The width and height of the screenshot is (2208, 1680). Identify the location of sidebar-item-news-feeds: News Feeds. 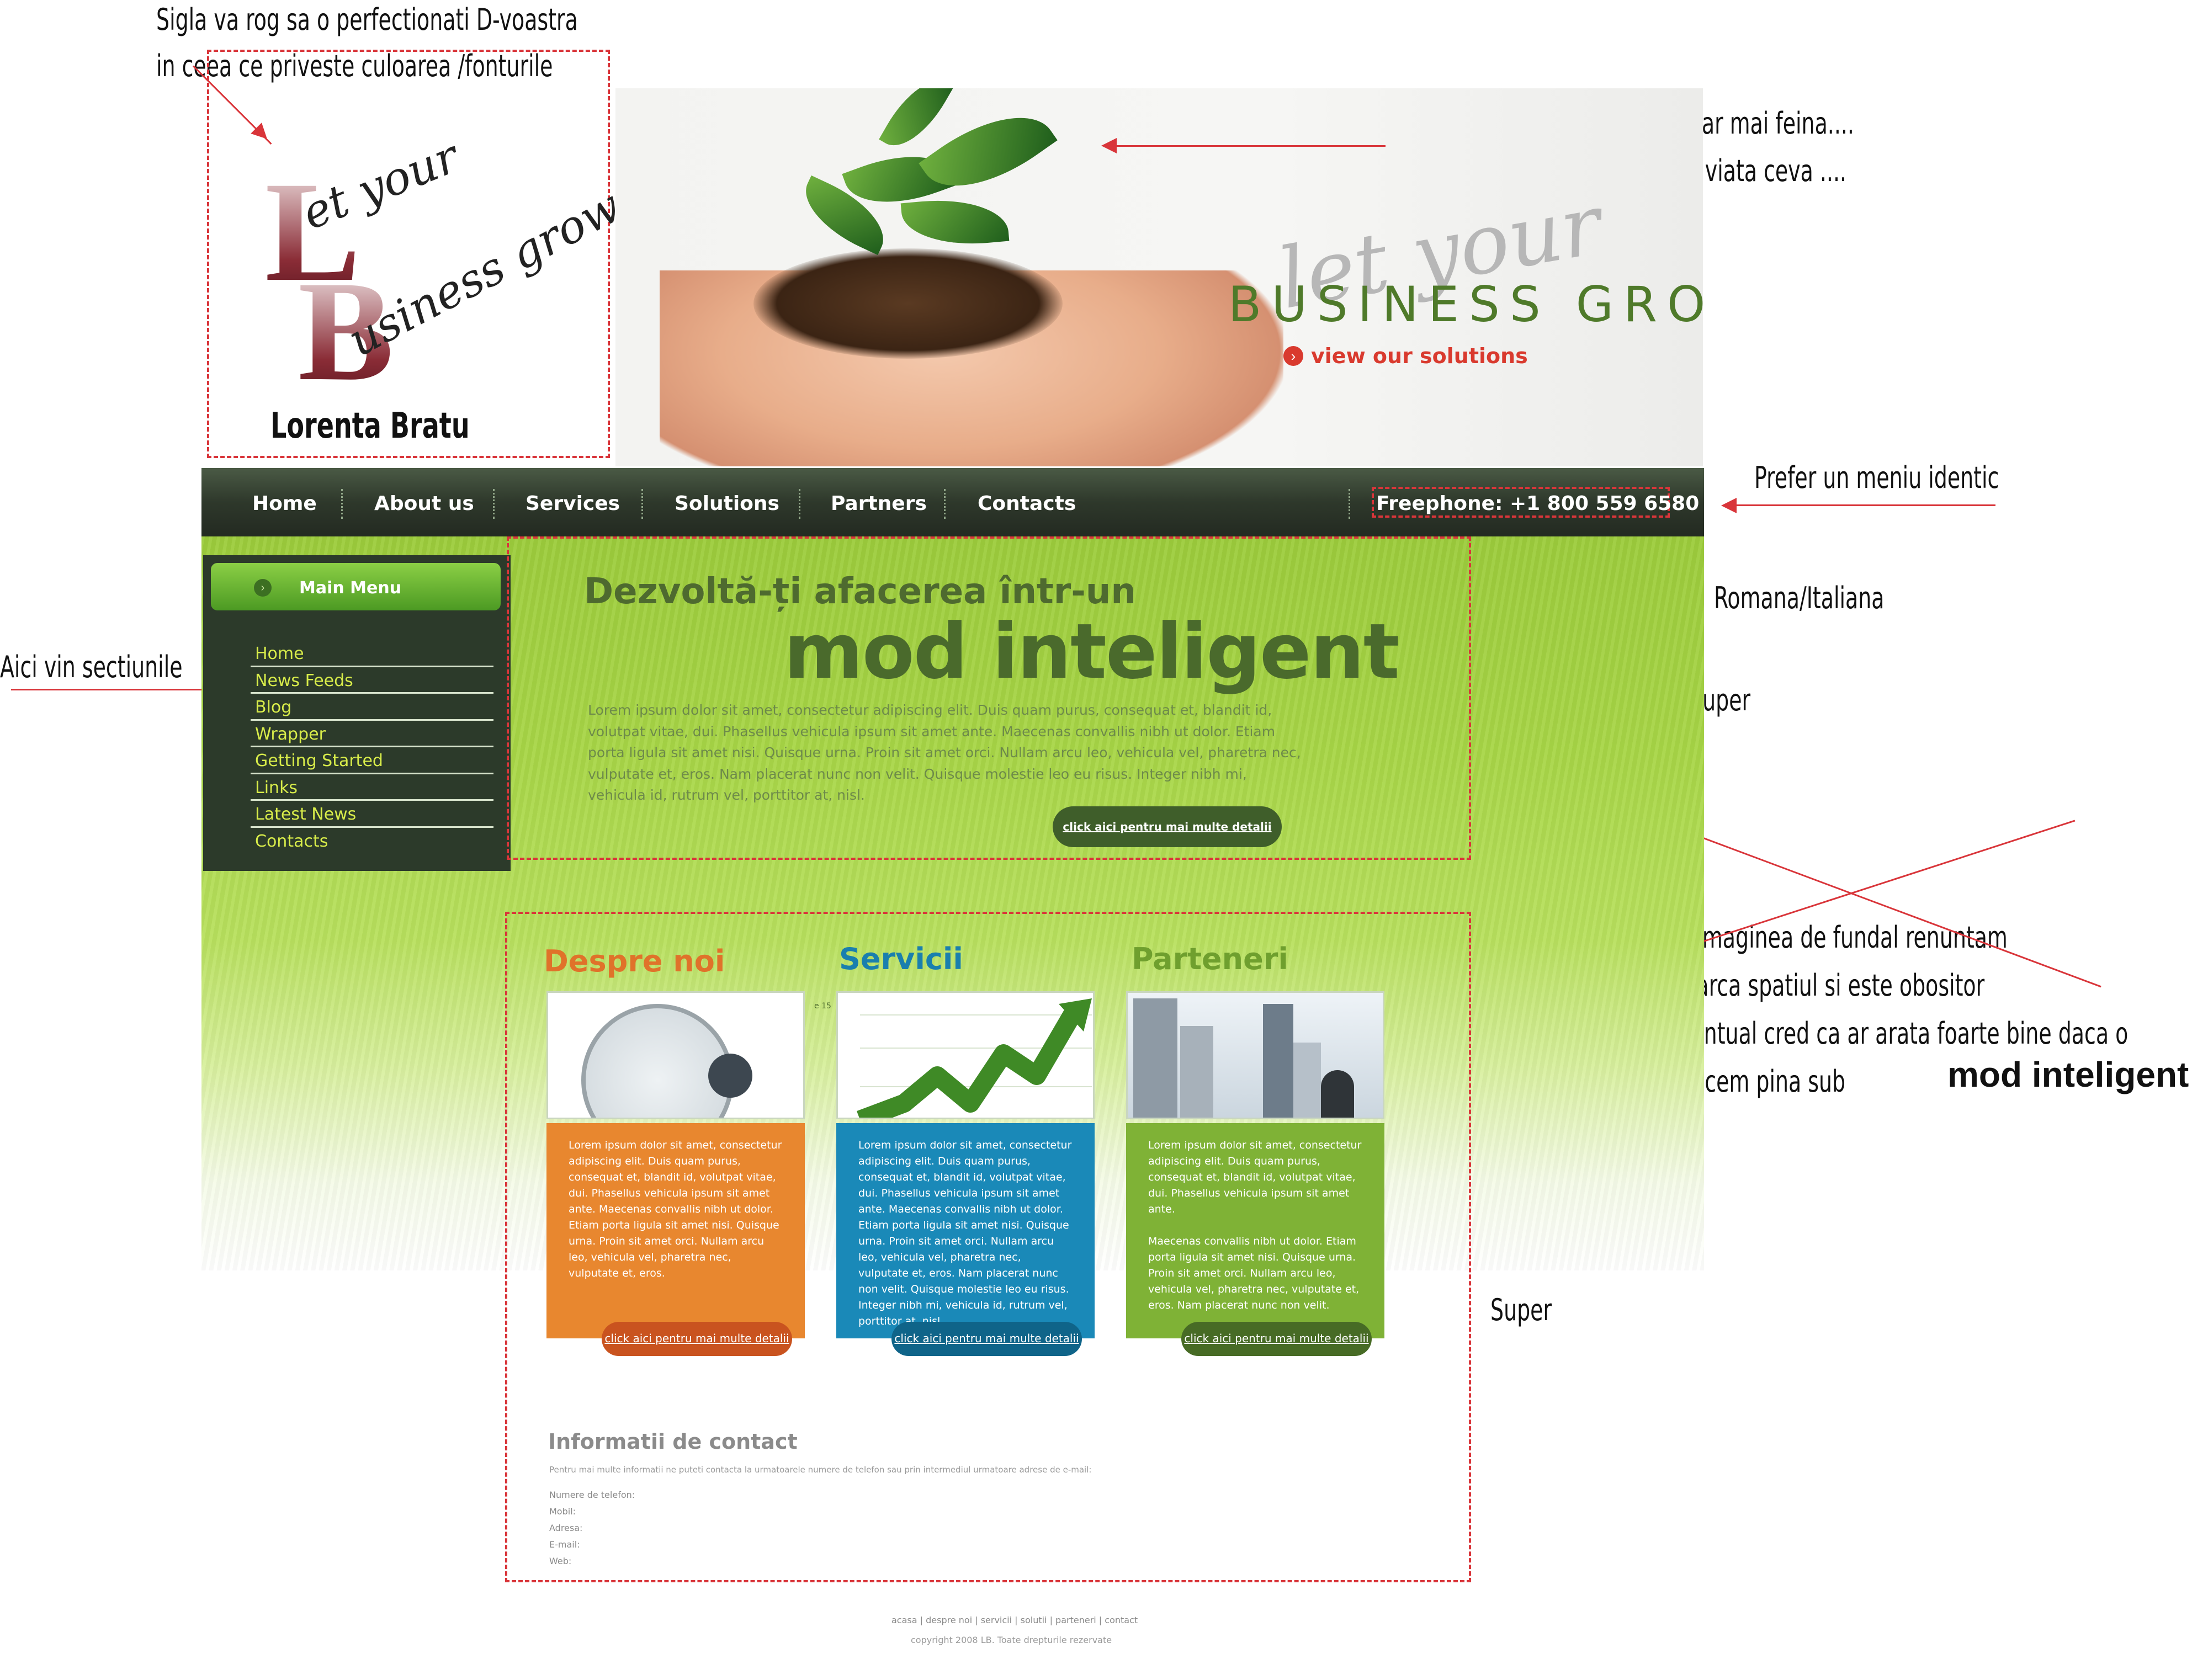
(372, 680).